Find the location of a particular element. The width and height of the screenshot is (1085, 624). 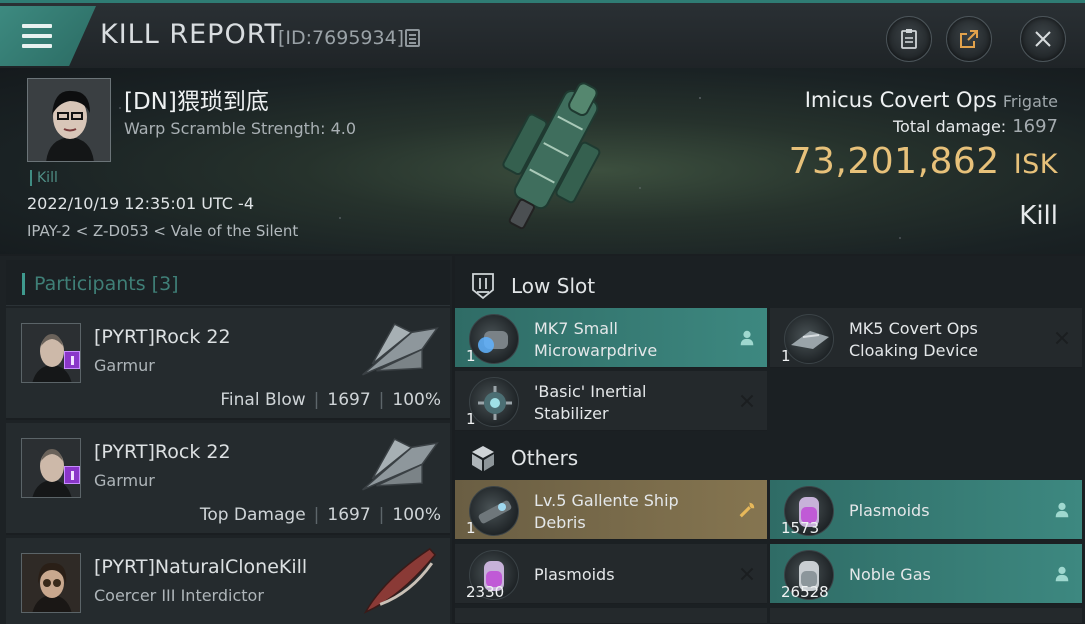

microwarpdrive-icon is located at coordinates (494, 339).